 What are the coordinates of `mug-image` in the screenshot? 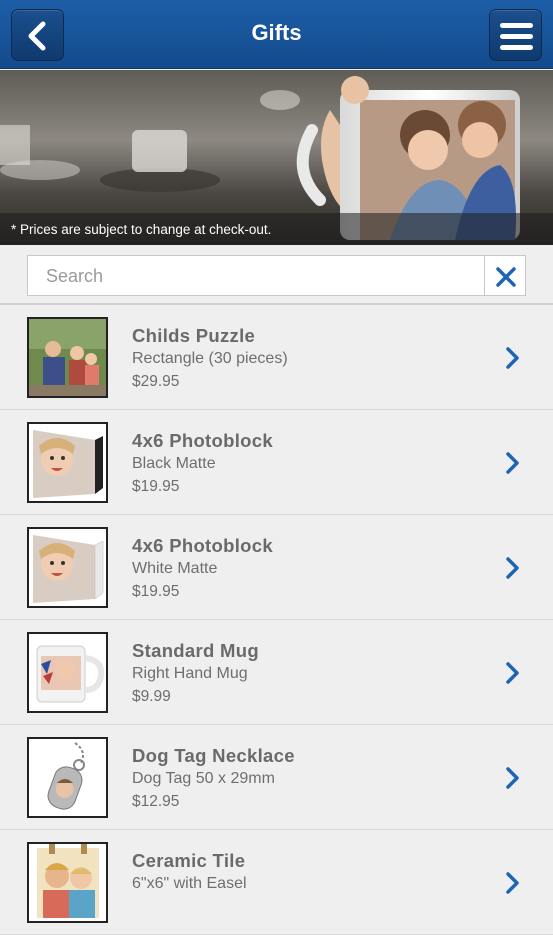 It's located at (67, 672).